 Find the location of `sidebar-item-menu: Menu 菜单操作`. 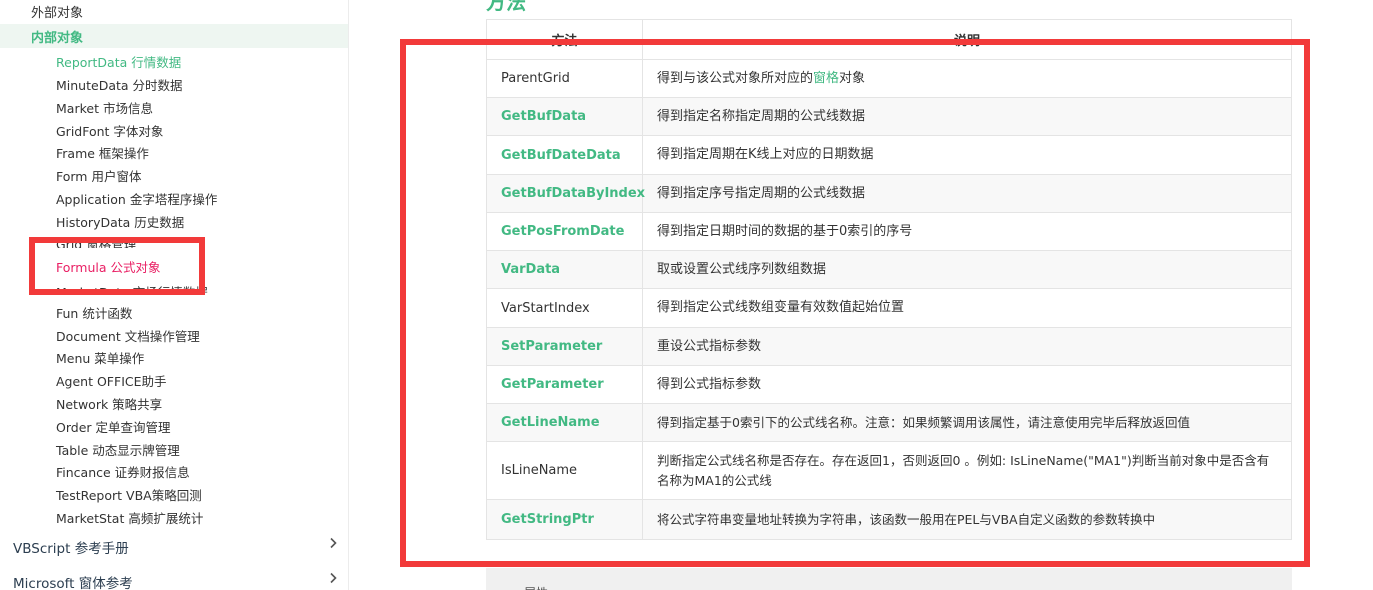

sidebar-item-menu: Menu 菜单操作 is located at coordinates (202, 357).